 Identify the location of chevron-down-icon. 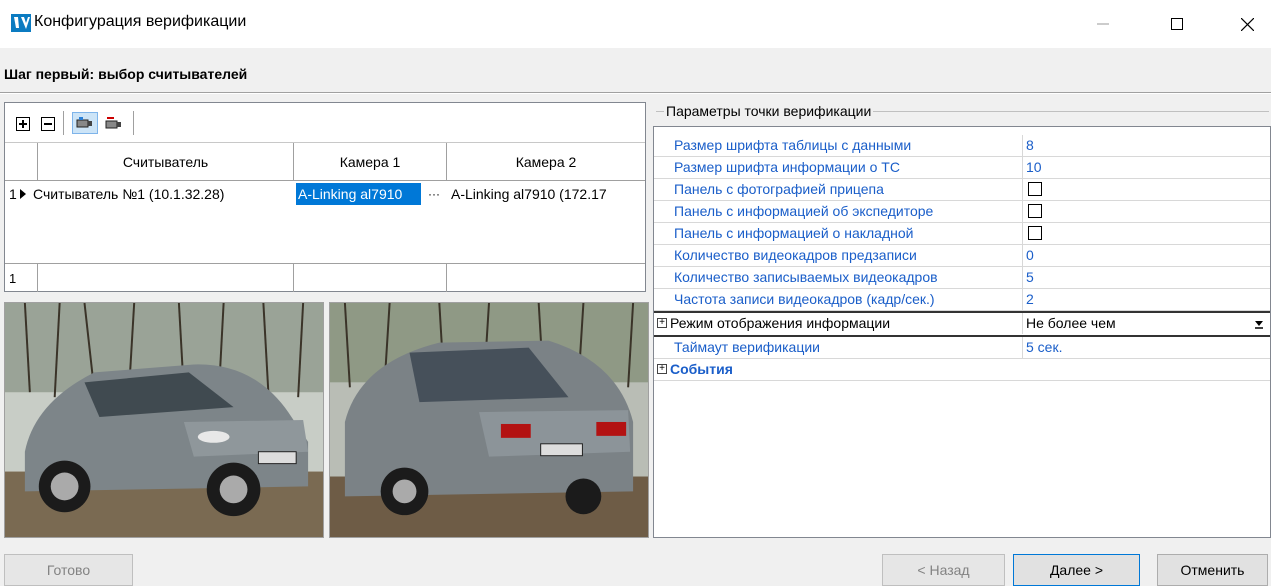
(1259, 325).